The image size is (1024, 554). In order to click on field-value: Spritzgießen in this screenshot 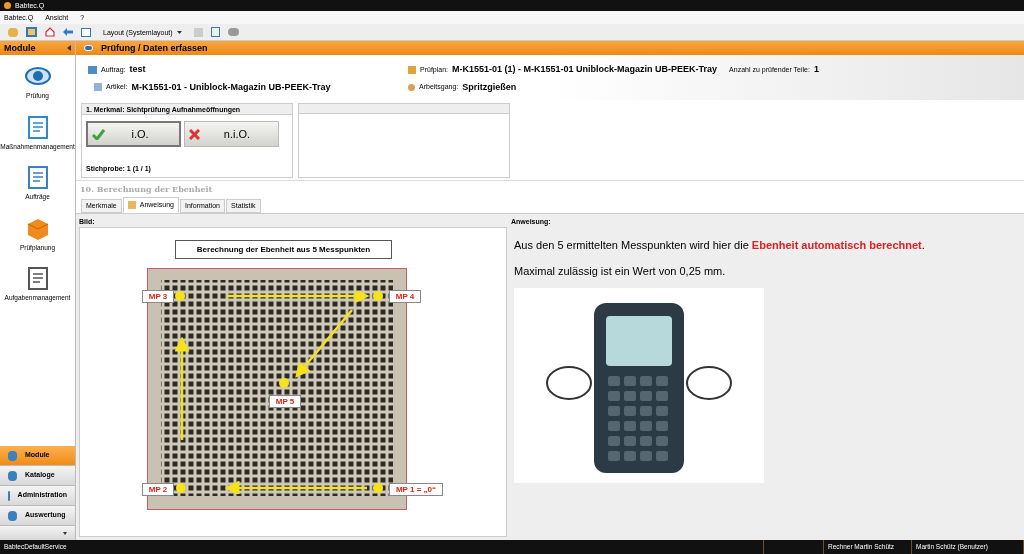, I will do `click(489, 87)`.